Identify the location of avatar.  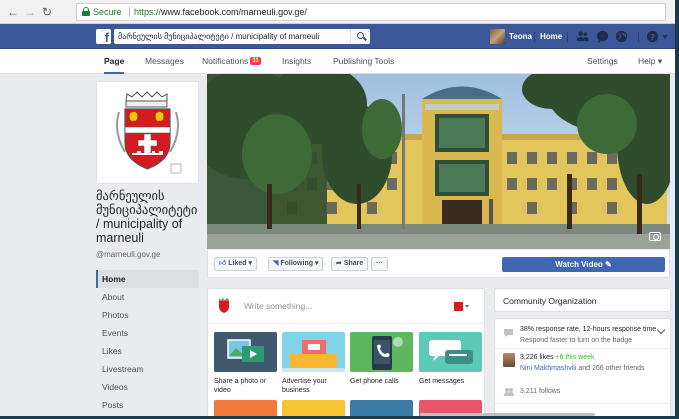
(497, 36).